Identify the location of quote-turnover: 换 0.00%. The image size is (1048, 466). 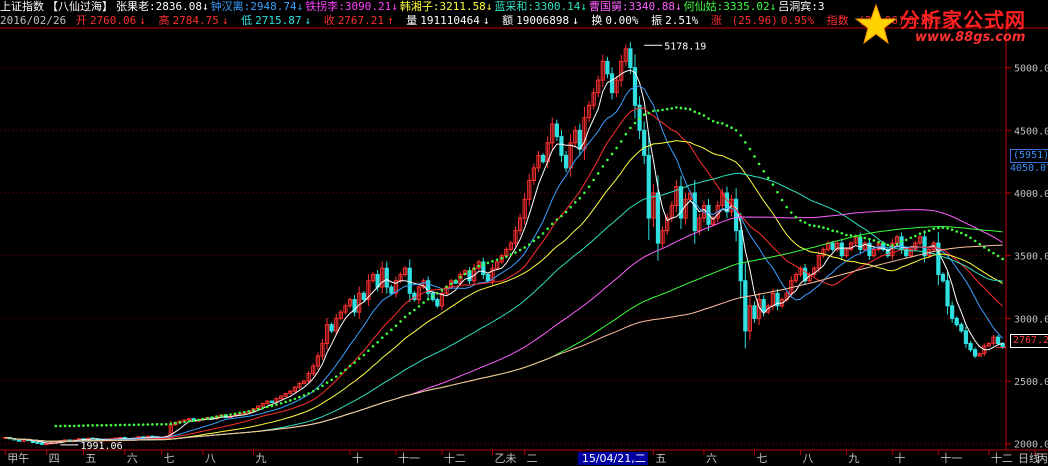
(615, 20).